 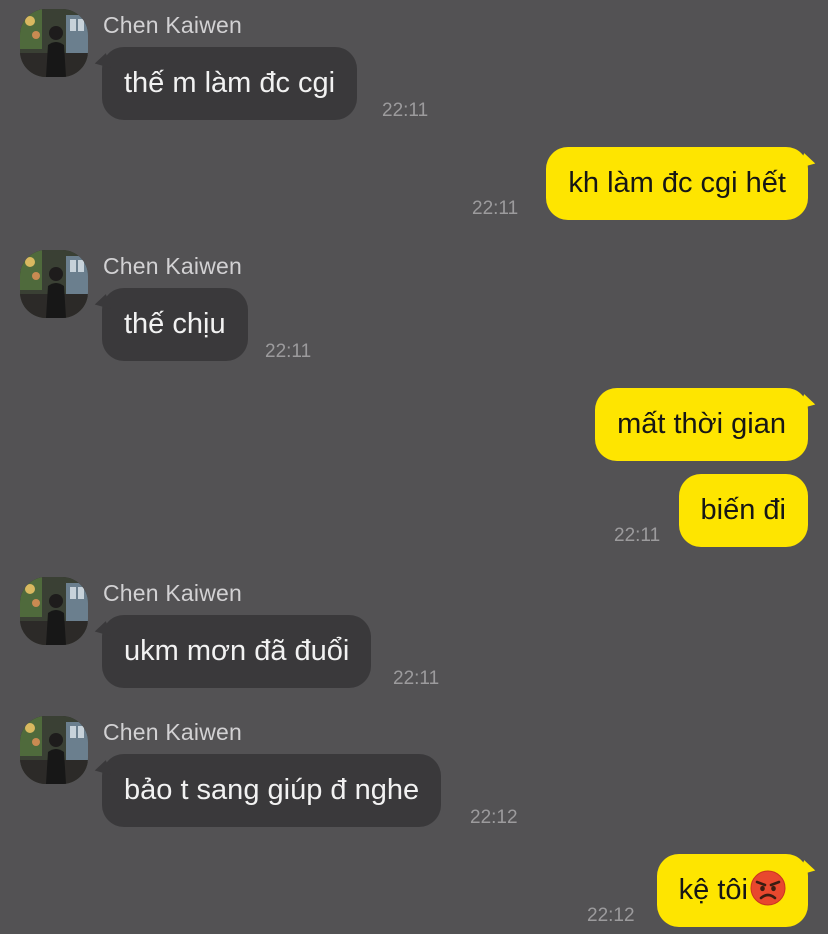 I want to click on message-text: thế m làm đc cgi, so click(x=230, y=83).